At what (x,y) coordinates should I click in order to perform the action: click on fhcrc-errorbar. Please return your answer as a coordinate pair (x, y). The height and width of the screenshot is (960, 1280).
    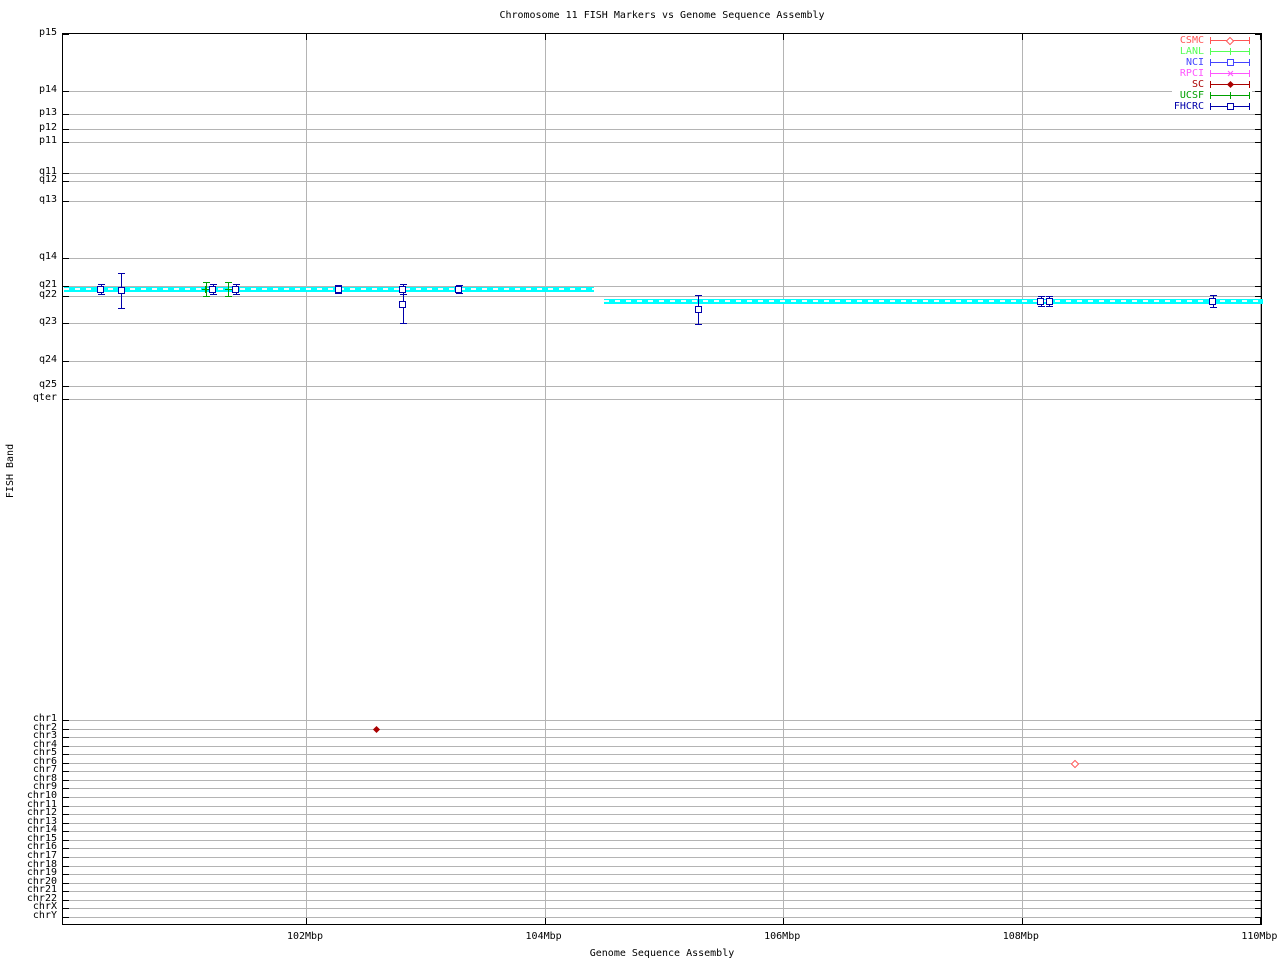
    Looking at the image, I should click on (403, 308).